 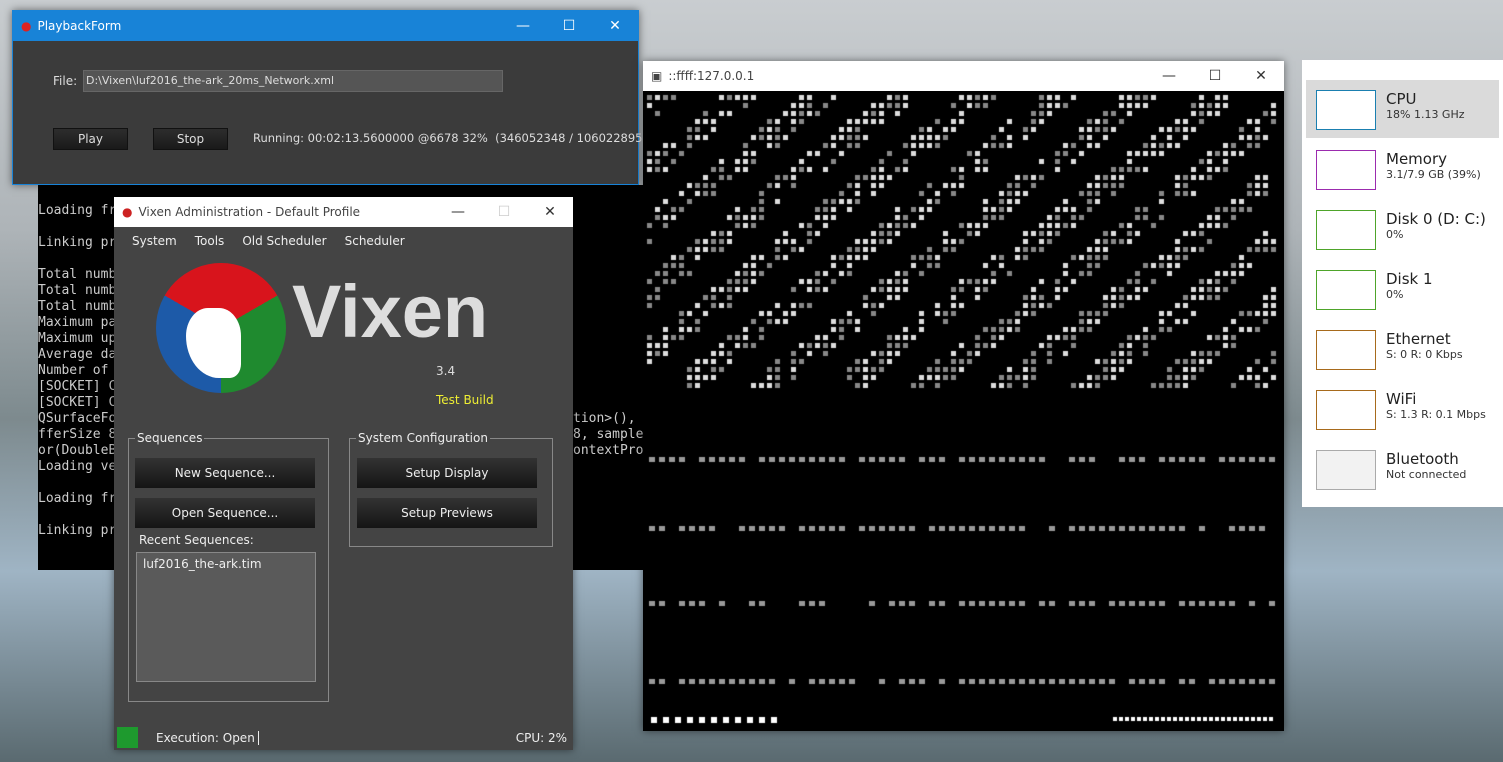 I want to click on list-item: luf2016_the-ark.tim, so click(x=226, y=564).